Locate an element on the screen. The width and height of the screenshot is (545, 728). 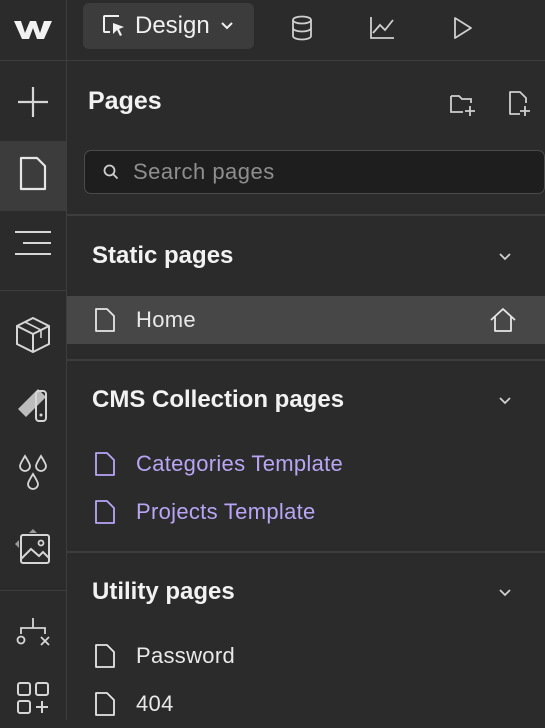
search-box is located at coordinates (314, 172).